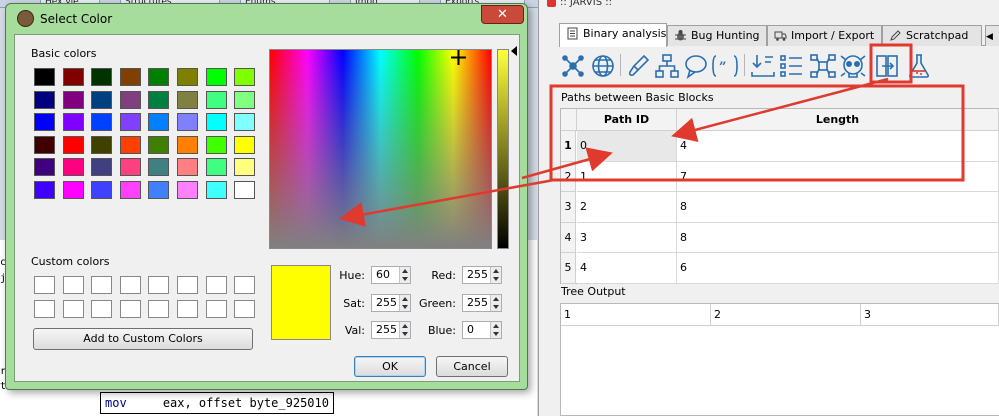  What do you see at coordinates (380, 149) in the screenshot?
I see `color-spectrum` at bounding box center [380, 149].